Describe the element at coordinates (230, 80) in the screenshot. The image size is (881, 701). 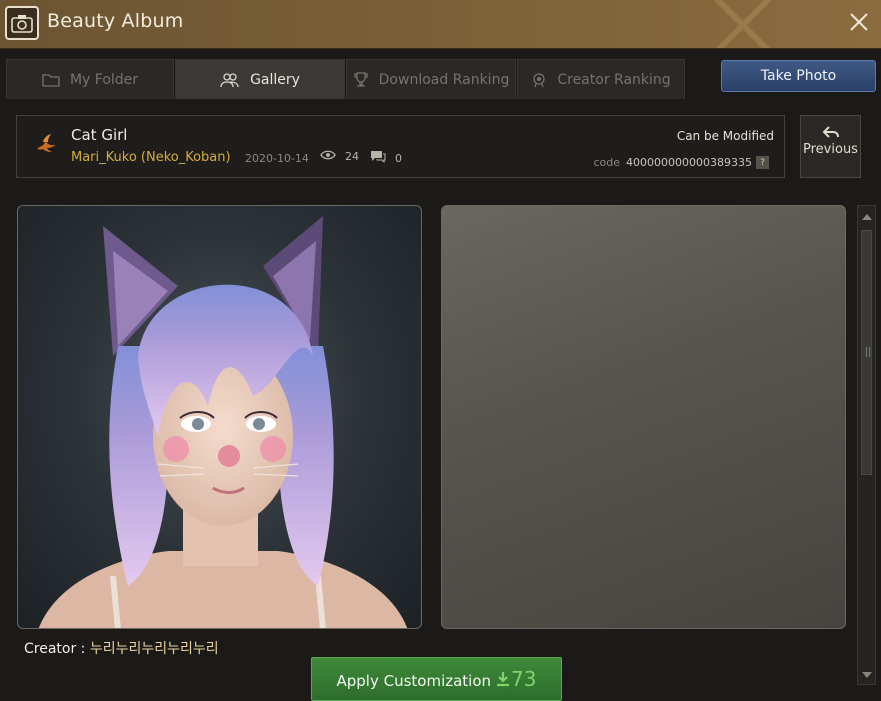
I see `users-icon` at that location.